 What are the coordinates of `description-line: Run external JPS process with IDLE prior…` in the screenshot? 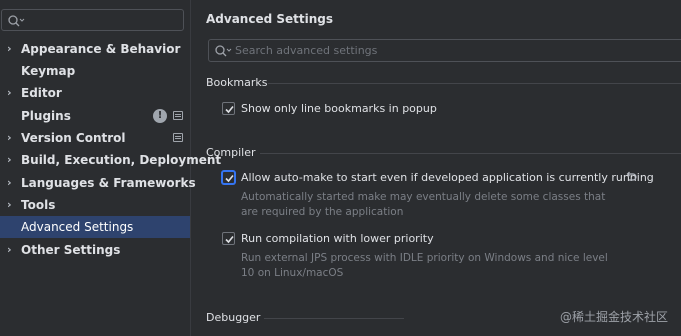 It's located at (424, 258).